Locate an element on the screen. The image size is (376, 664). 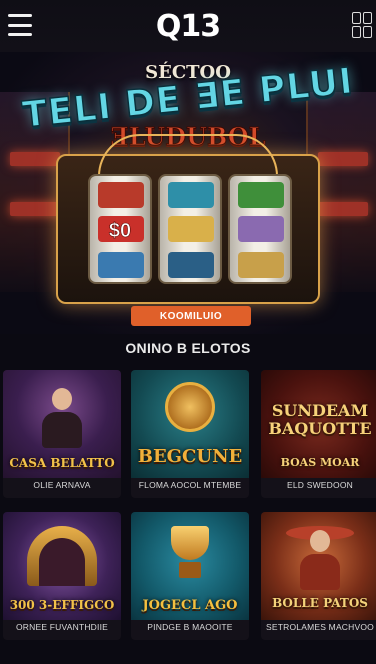
game-subtitle: PINDGE B MAOOITE is located at coordinates (190, 627).